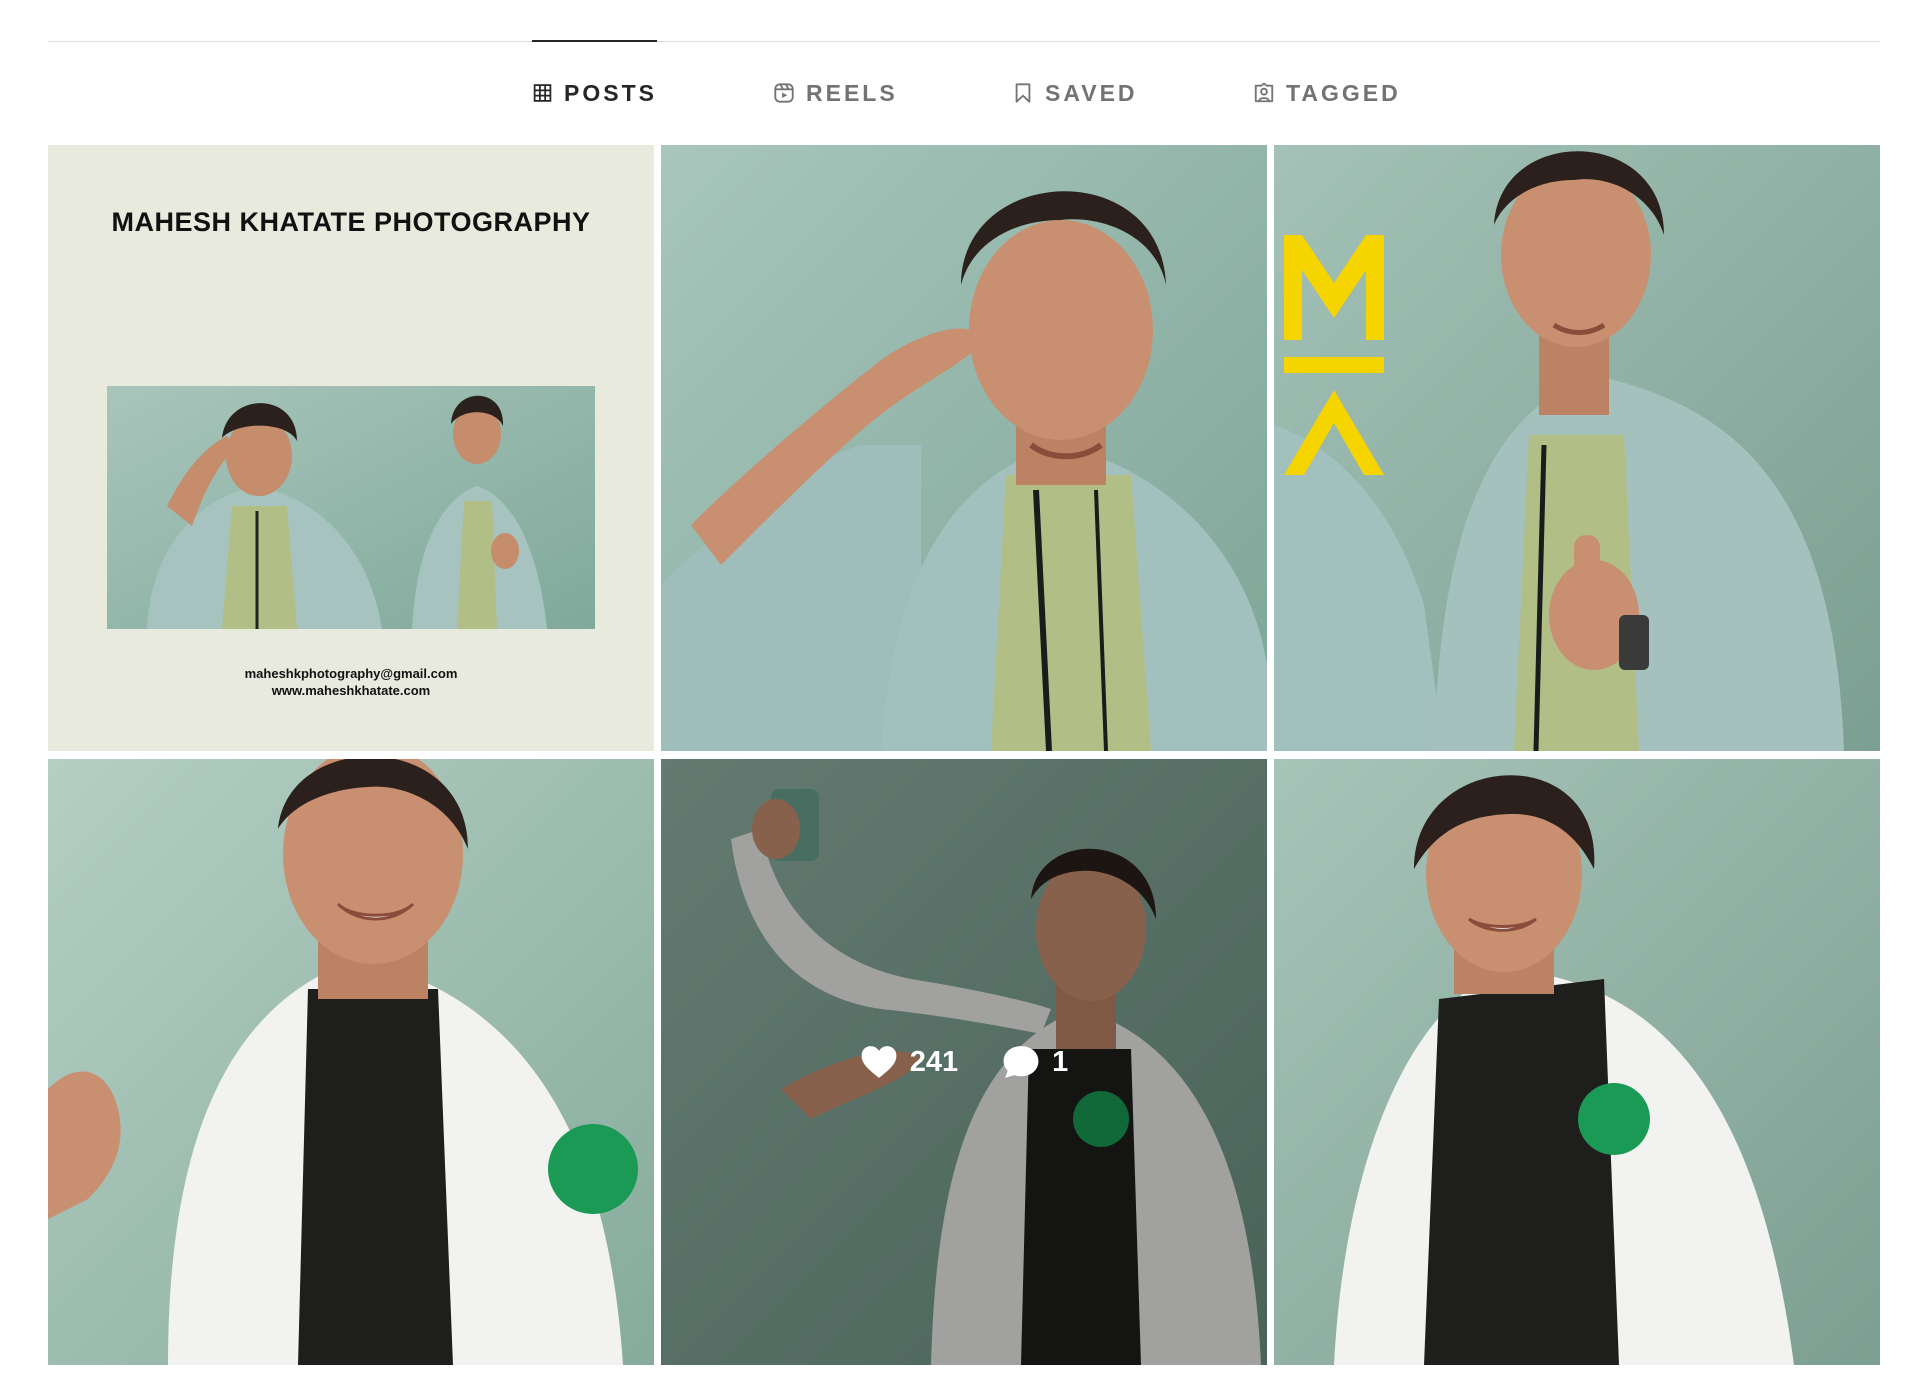 The image size is (1920, 1387). I want to click on tab-saved-label: SAVED, so click(1091, 92).